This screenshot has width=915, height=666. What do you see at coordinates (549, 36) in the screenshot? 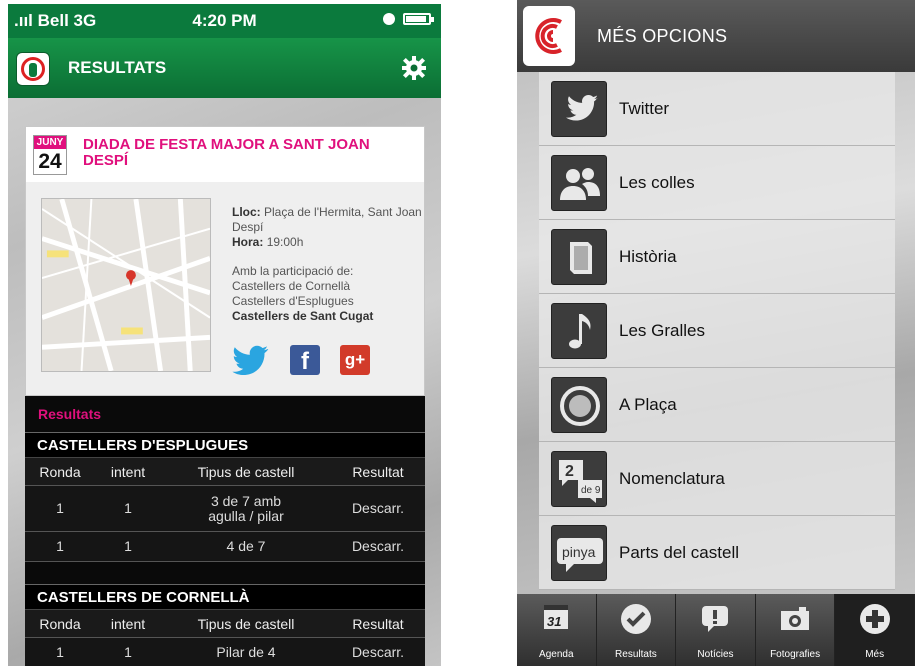
I see `app-logo-icon` at bounding box center [549, 36].